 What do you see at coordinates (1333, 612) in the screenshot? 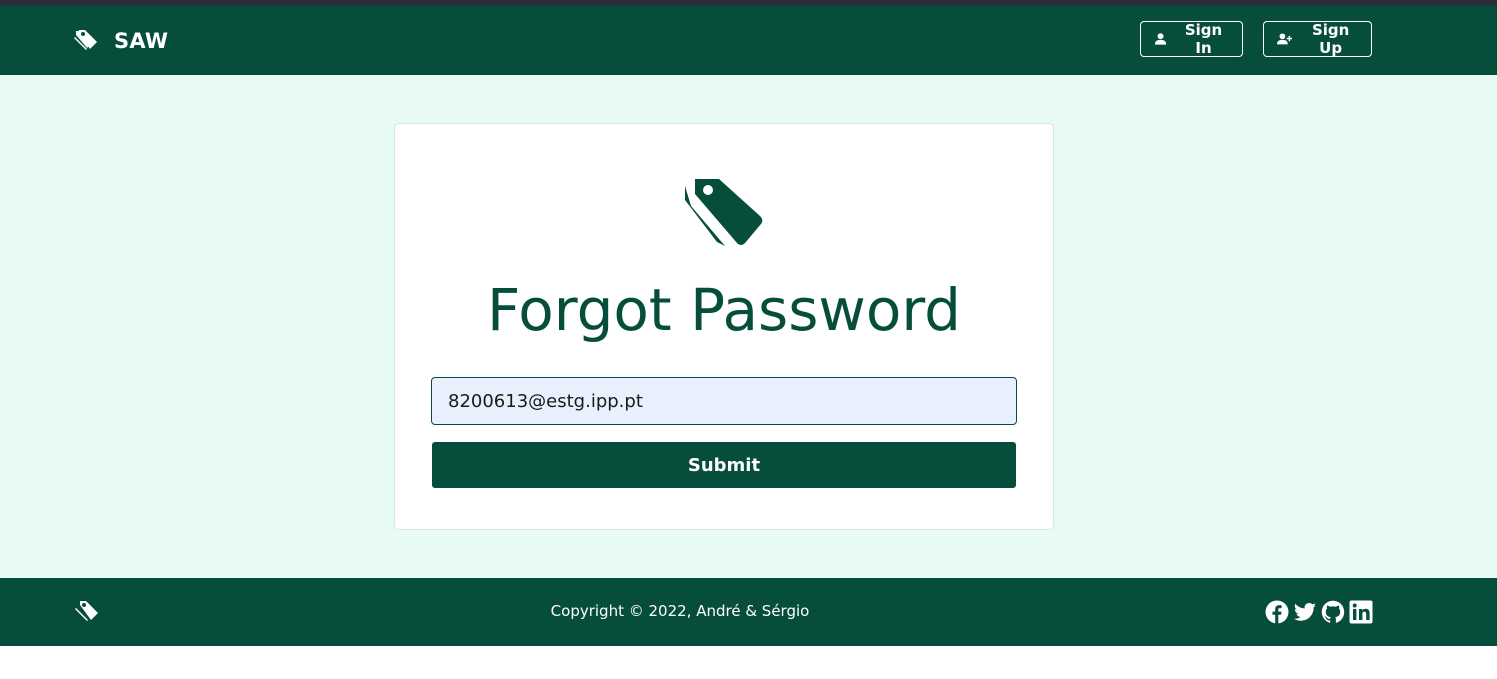
I see `github-icon` at bounding box center [1333, 612].